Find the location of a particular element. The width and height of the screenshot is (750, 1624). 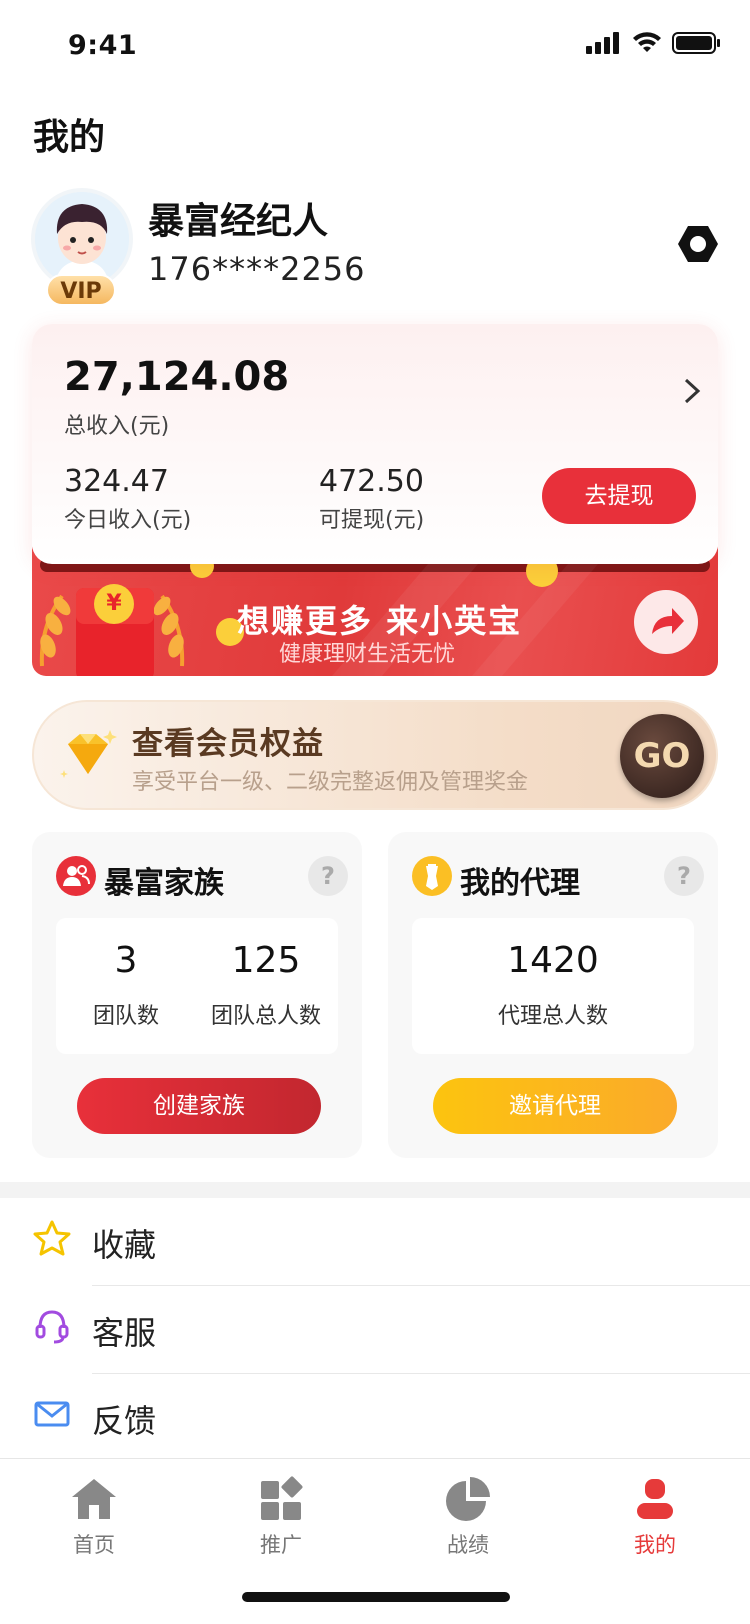

create-family-button: 创建家族 is located at coordinates (199, 1106).